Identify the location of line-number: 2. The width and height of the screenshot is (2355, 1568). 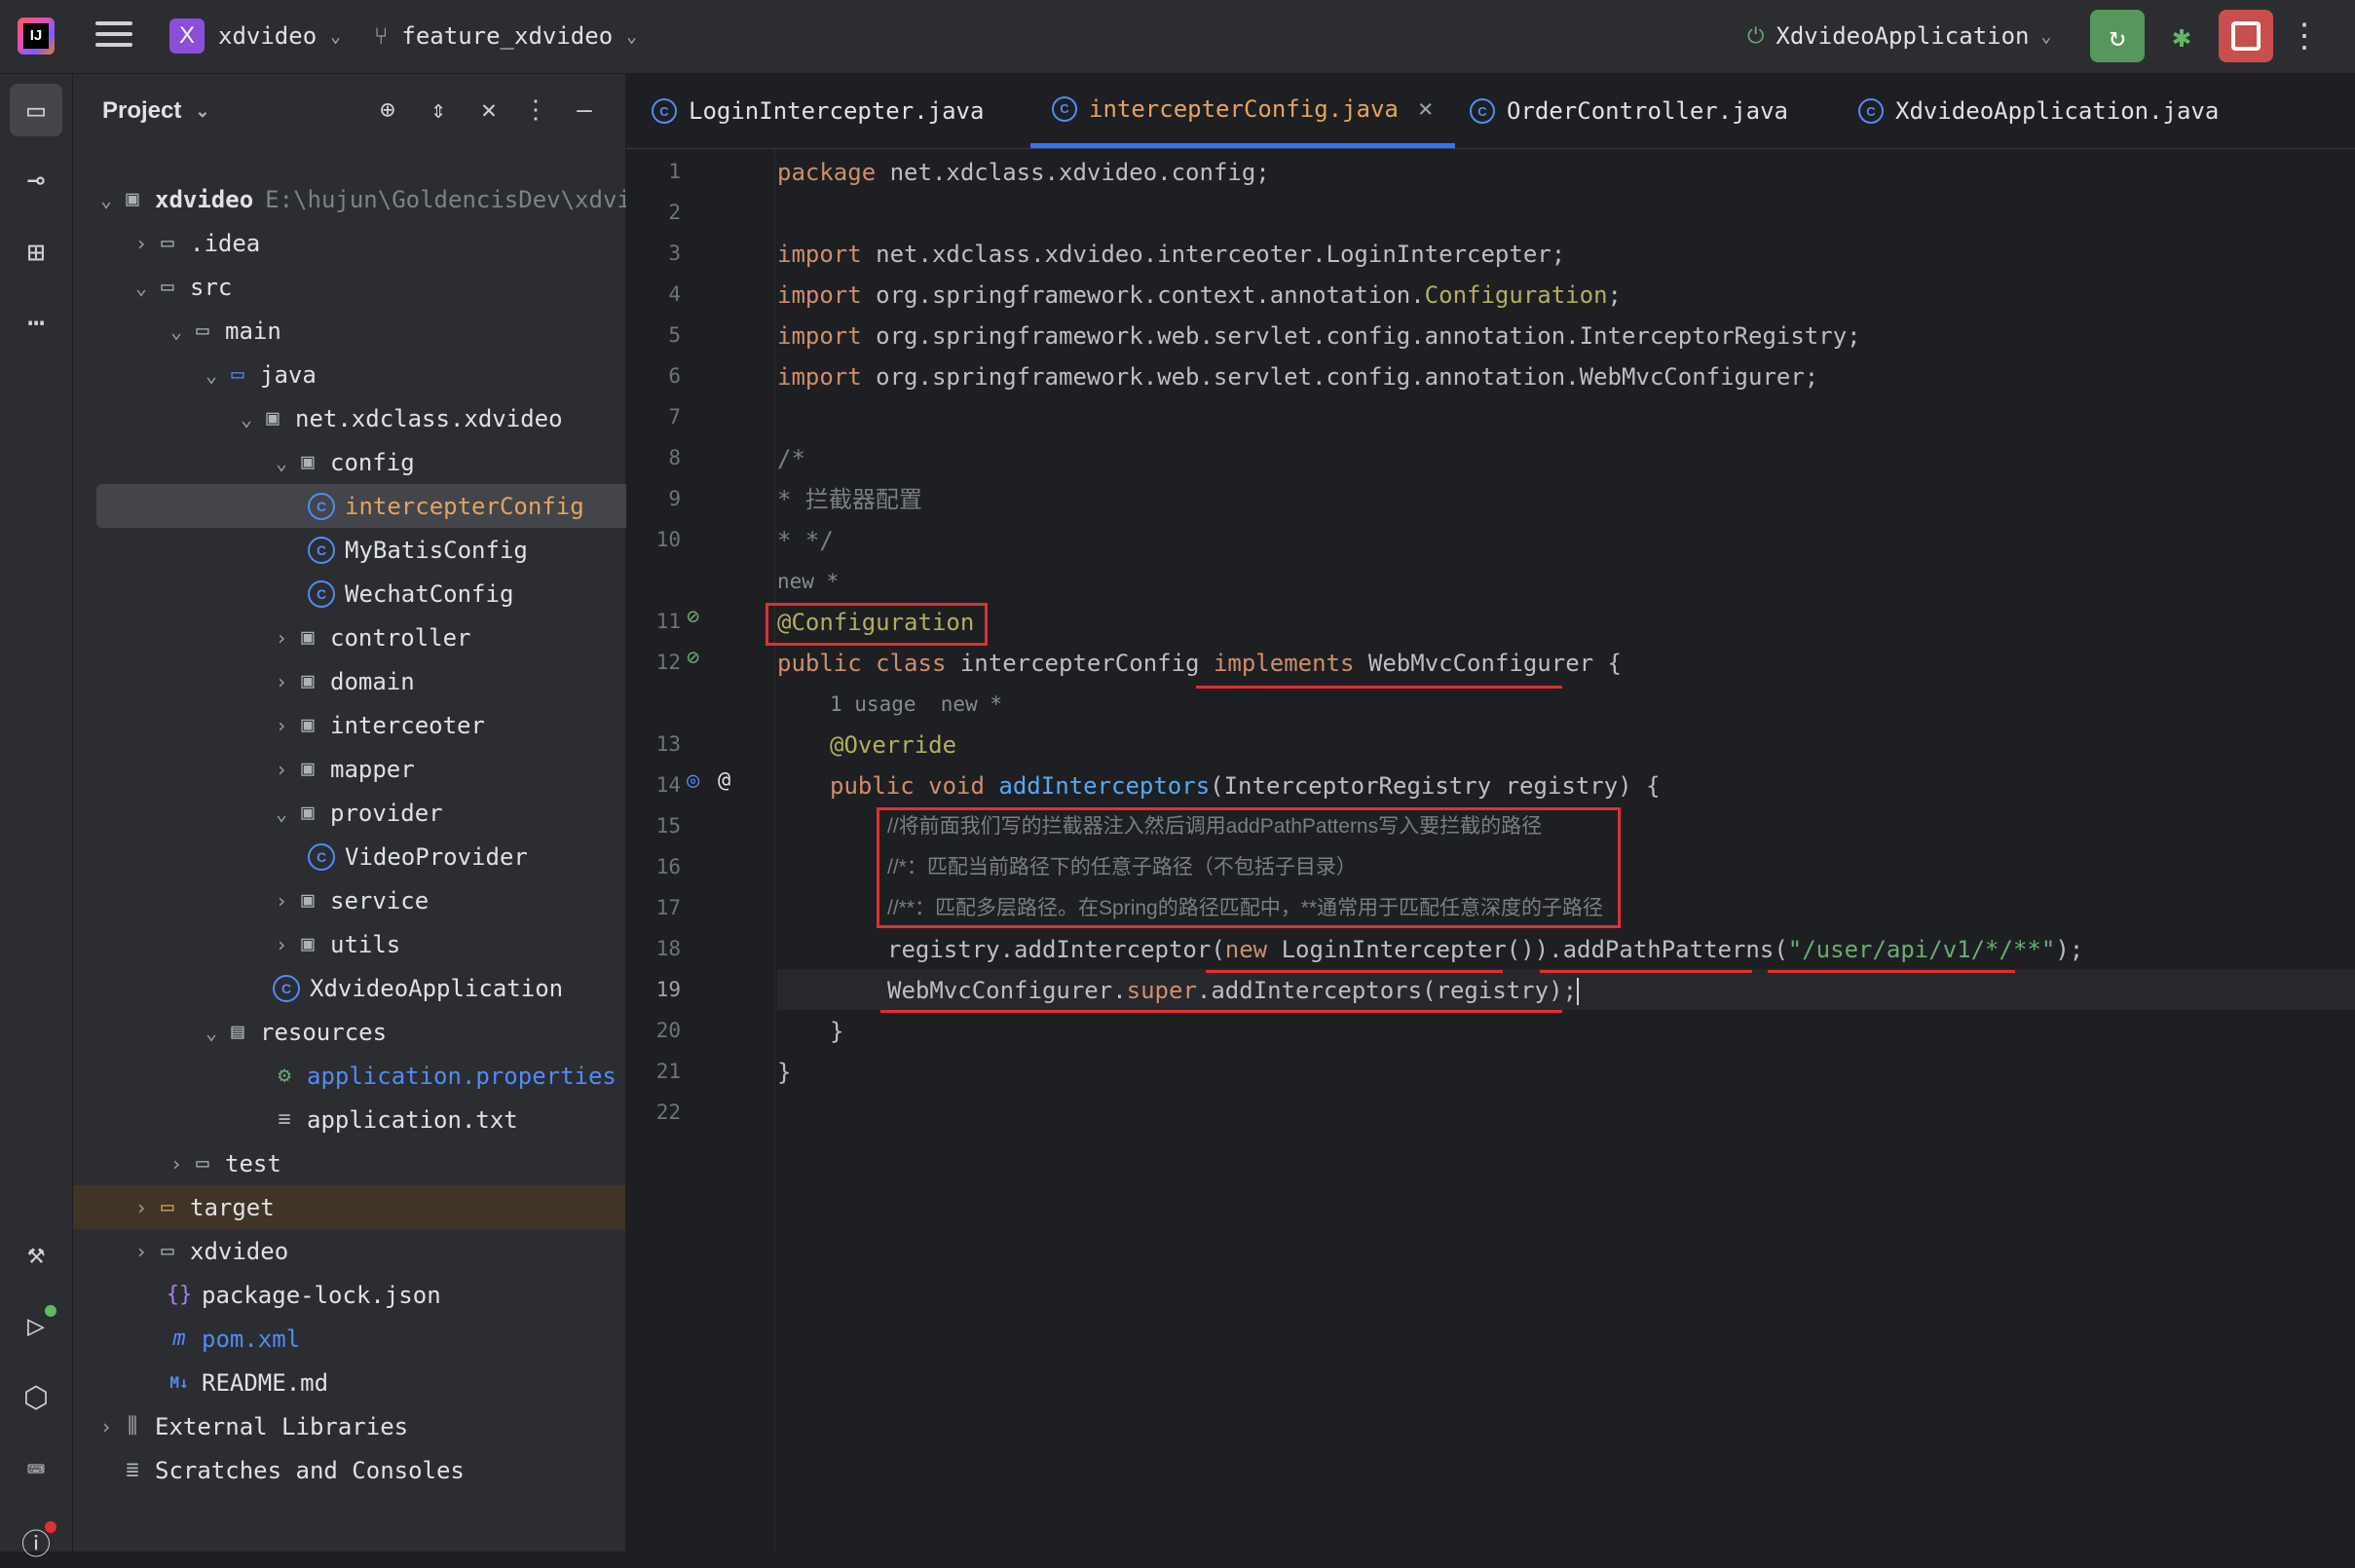
(674, 212).